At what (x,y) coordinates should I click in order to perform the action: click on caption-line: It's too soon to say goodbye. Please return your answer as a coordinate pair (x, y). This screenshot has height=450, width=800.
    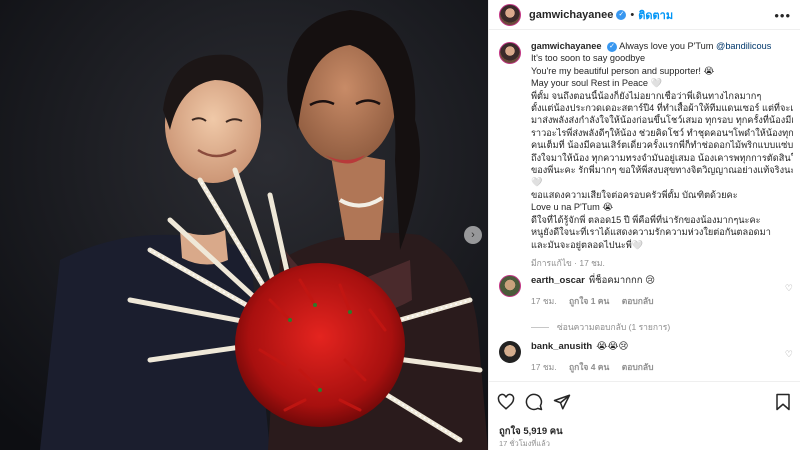
    Looking at the image, I should click on (588, 58).